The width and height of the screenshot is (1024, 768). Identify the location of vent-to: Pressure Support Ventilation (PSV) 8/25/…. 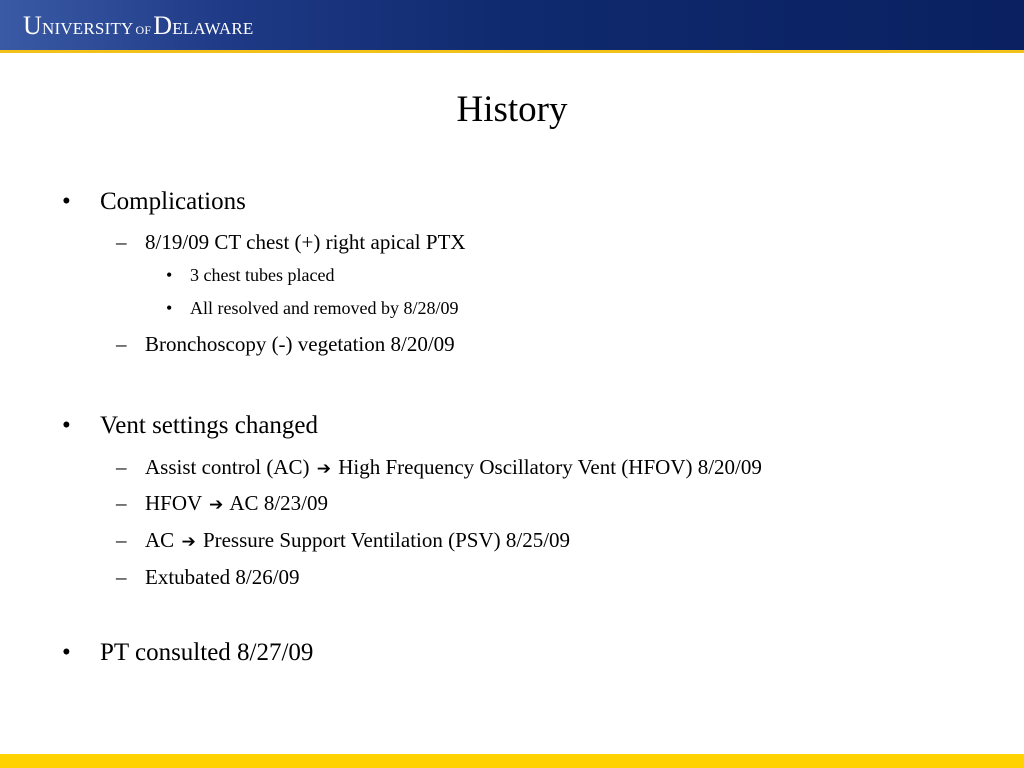
(386, 540).